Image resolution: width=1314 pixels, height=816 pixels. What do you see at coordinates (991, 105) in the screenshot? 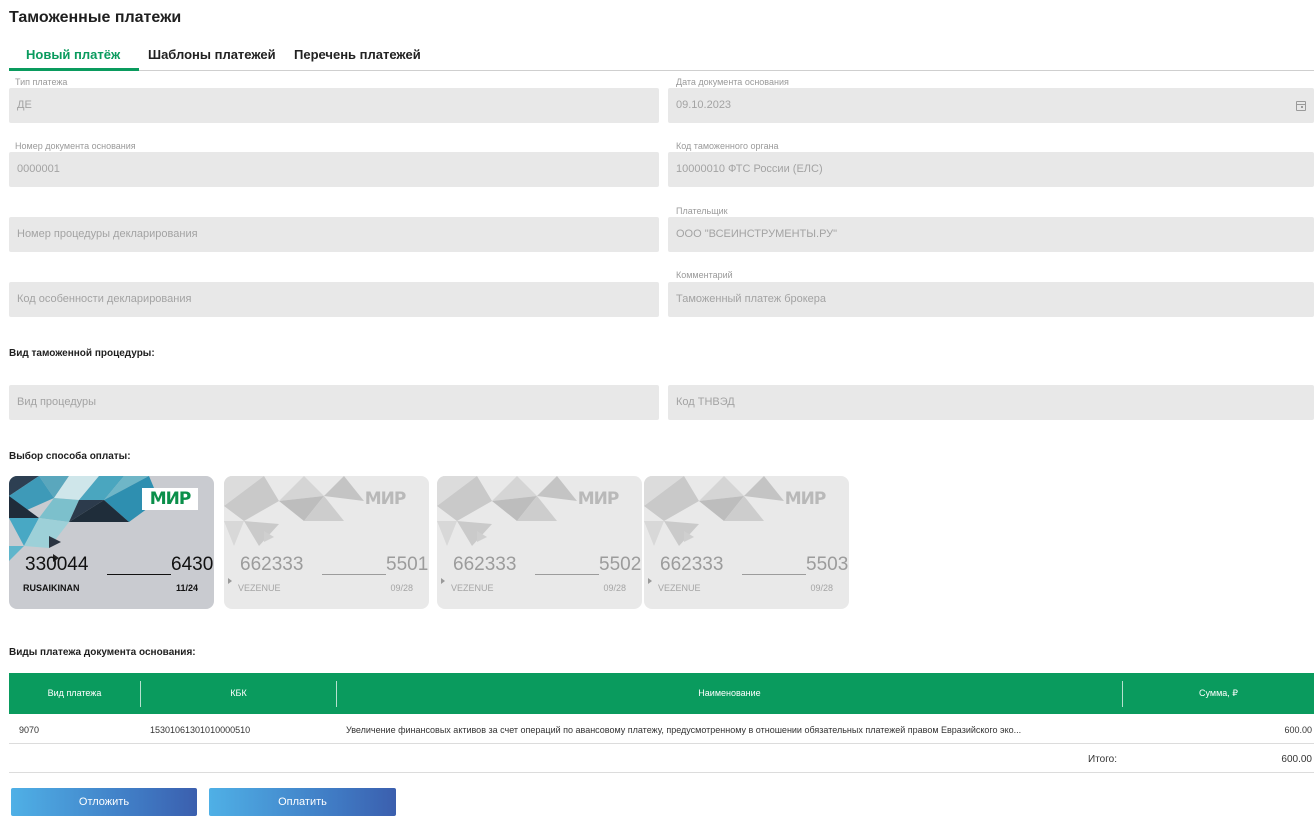
I see `doc-date-field: 09.10.2023` at bounding box center [991, 105].